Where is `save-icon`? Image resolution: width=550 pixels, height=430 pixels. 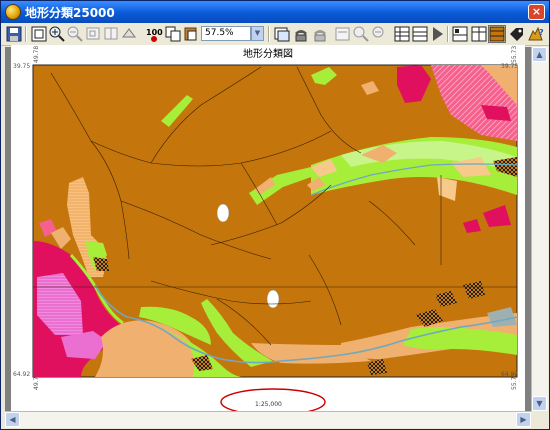 save-icon is located at coordinates (14, 34).